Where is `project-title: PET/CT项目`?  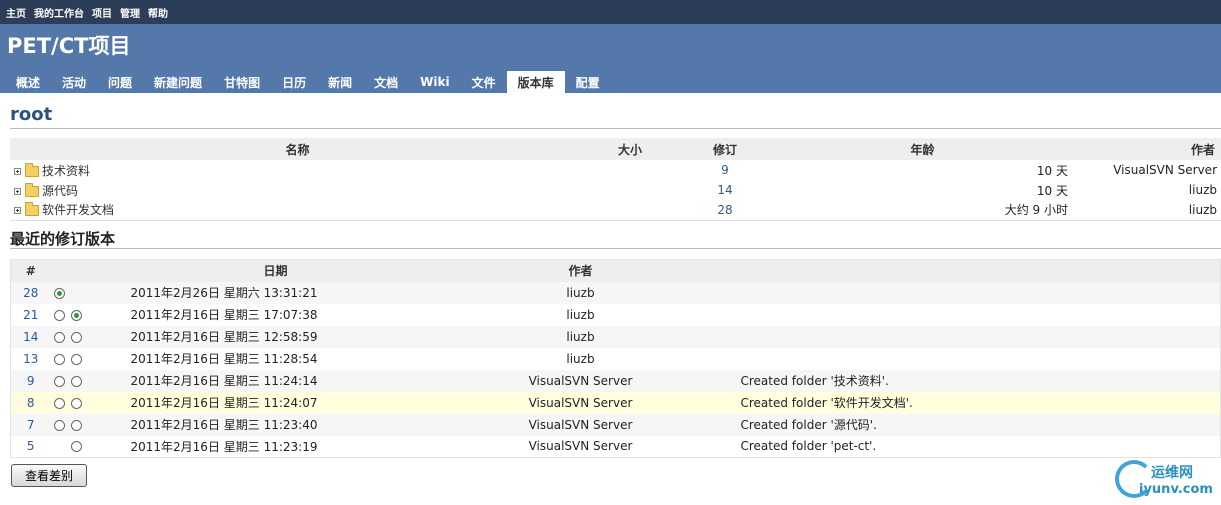 project-title: PET/CT项目 is located at coordinates (69, 46).